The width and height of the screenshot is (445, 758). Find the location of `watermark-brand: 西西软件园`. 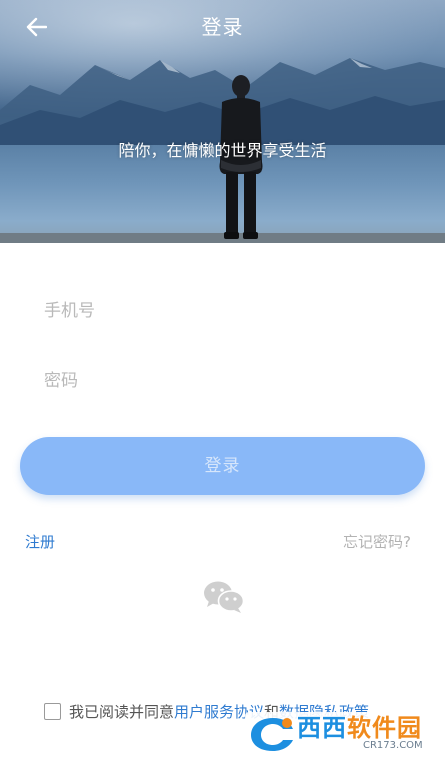

watermark-brand: 西西软件园 is located at coordinates (359, 728).